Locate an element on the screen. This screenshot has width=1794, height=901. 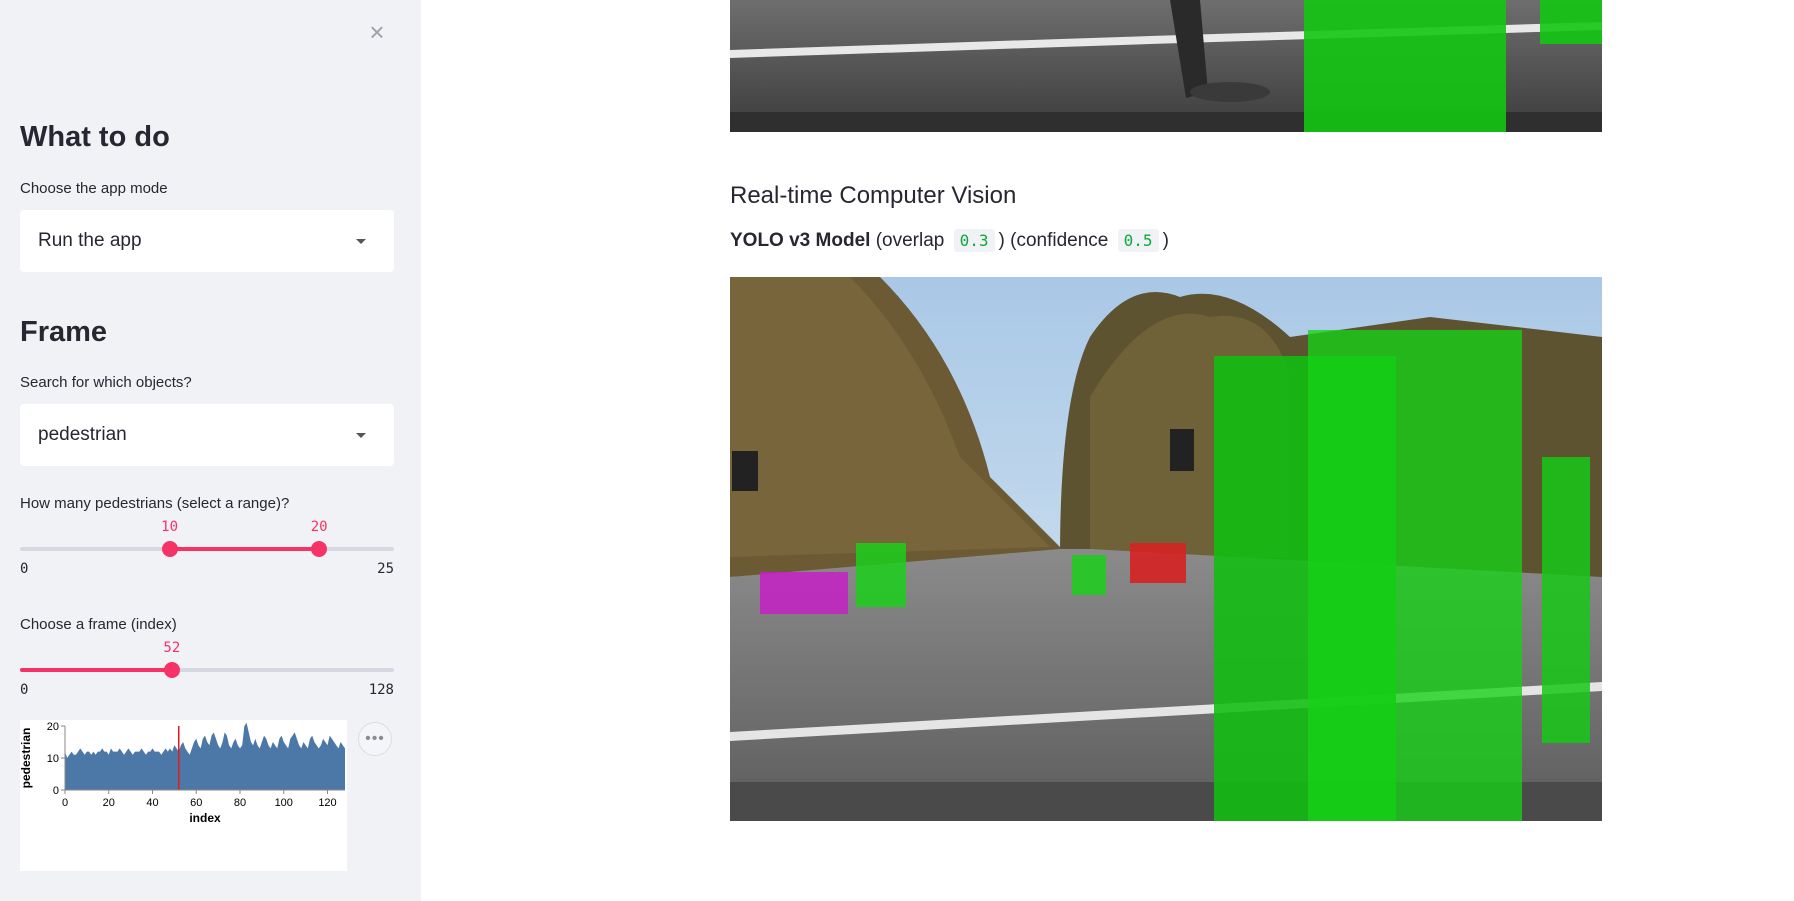
pedestrian-count-chart: 0 20 40 60 80 100 120 0 10 20 index pedestrian is located at coordinates (183, 795).